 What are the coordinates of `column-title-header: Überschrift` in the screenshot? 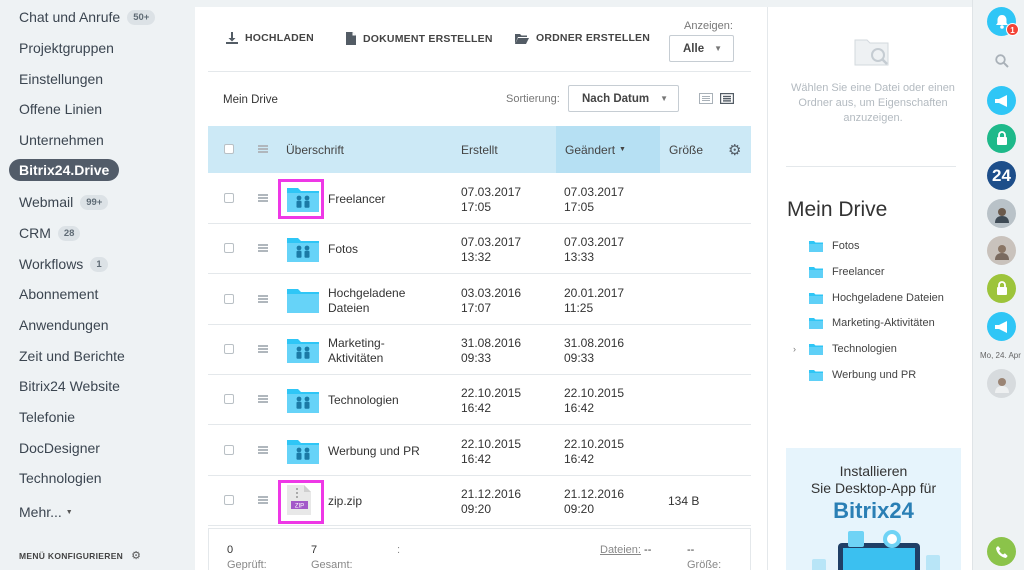 It's located at (315, 149).